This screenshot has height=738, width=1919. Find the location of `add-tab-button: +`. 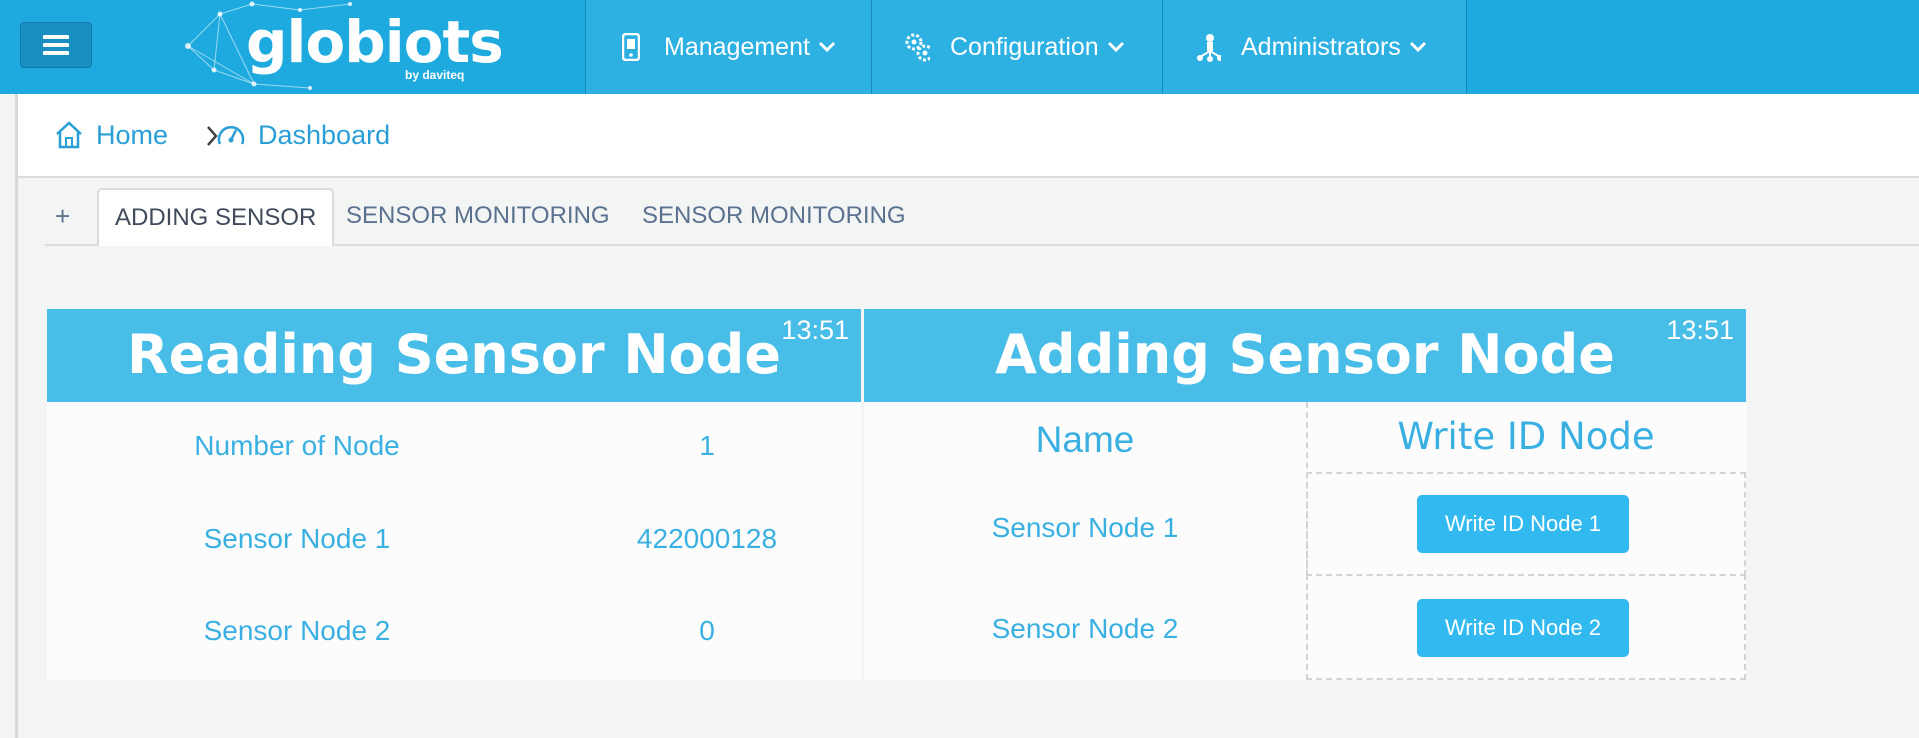

add-tab-button: + is located at coordinates (62, 216).